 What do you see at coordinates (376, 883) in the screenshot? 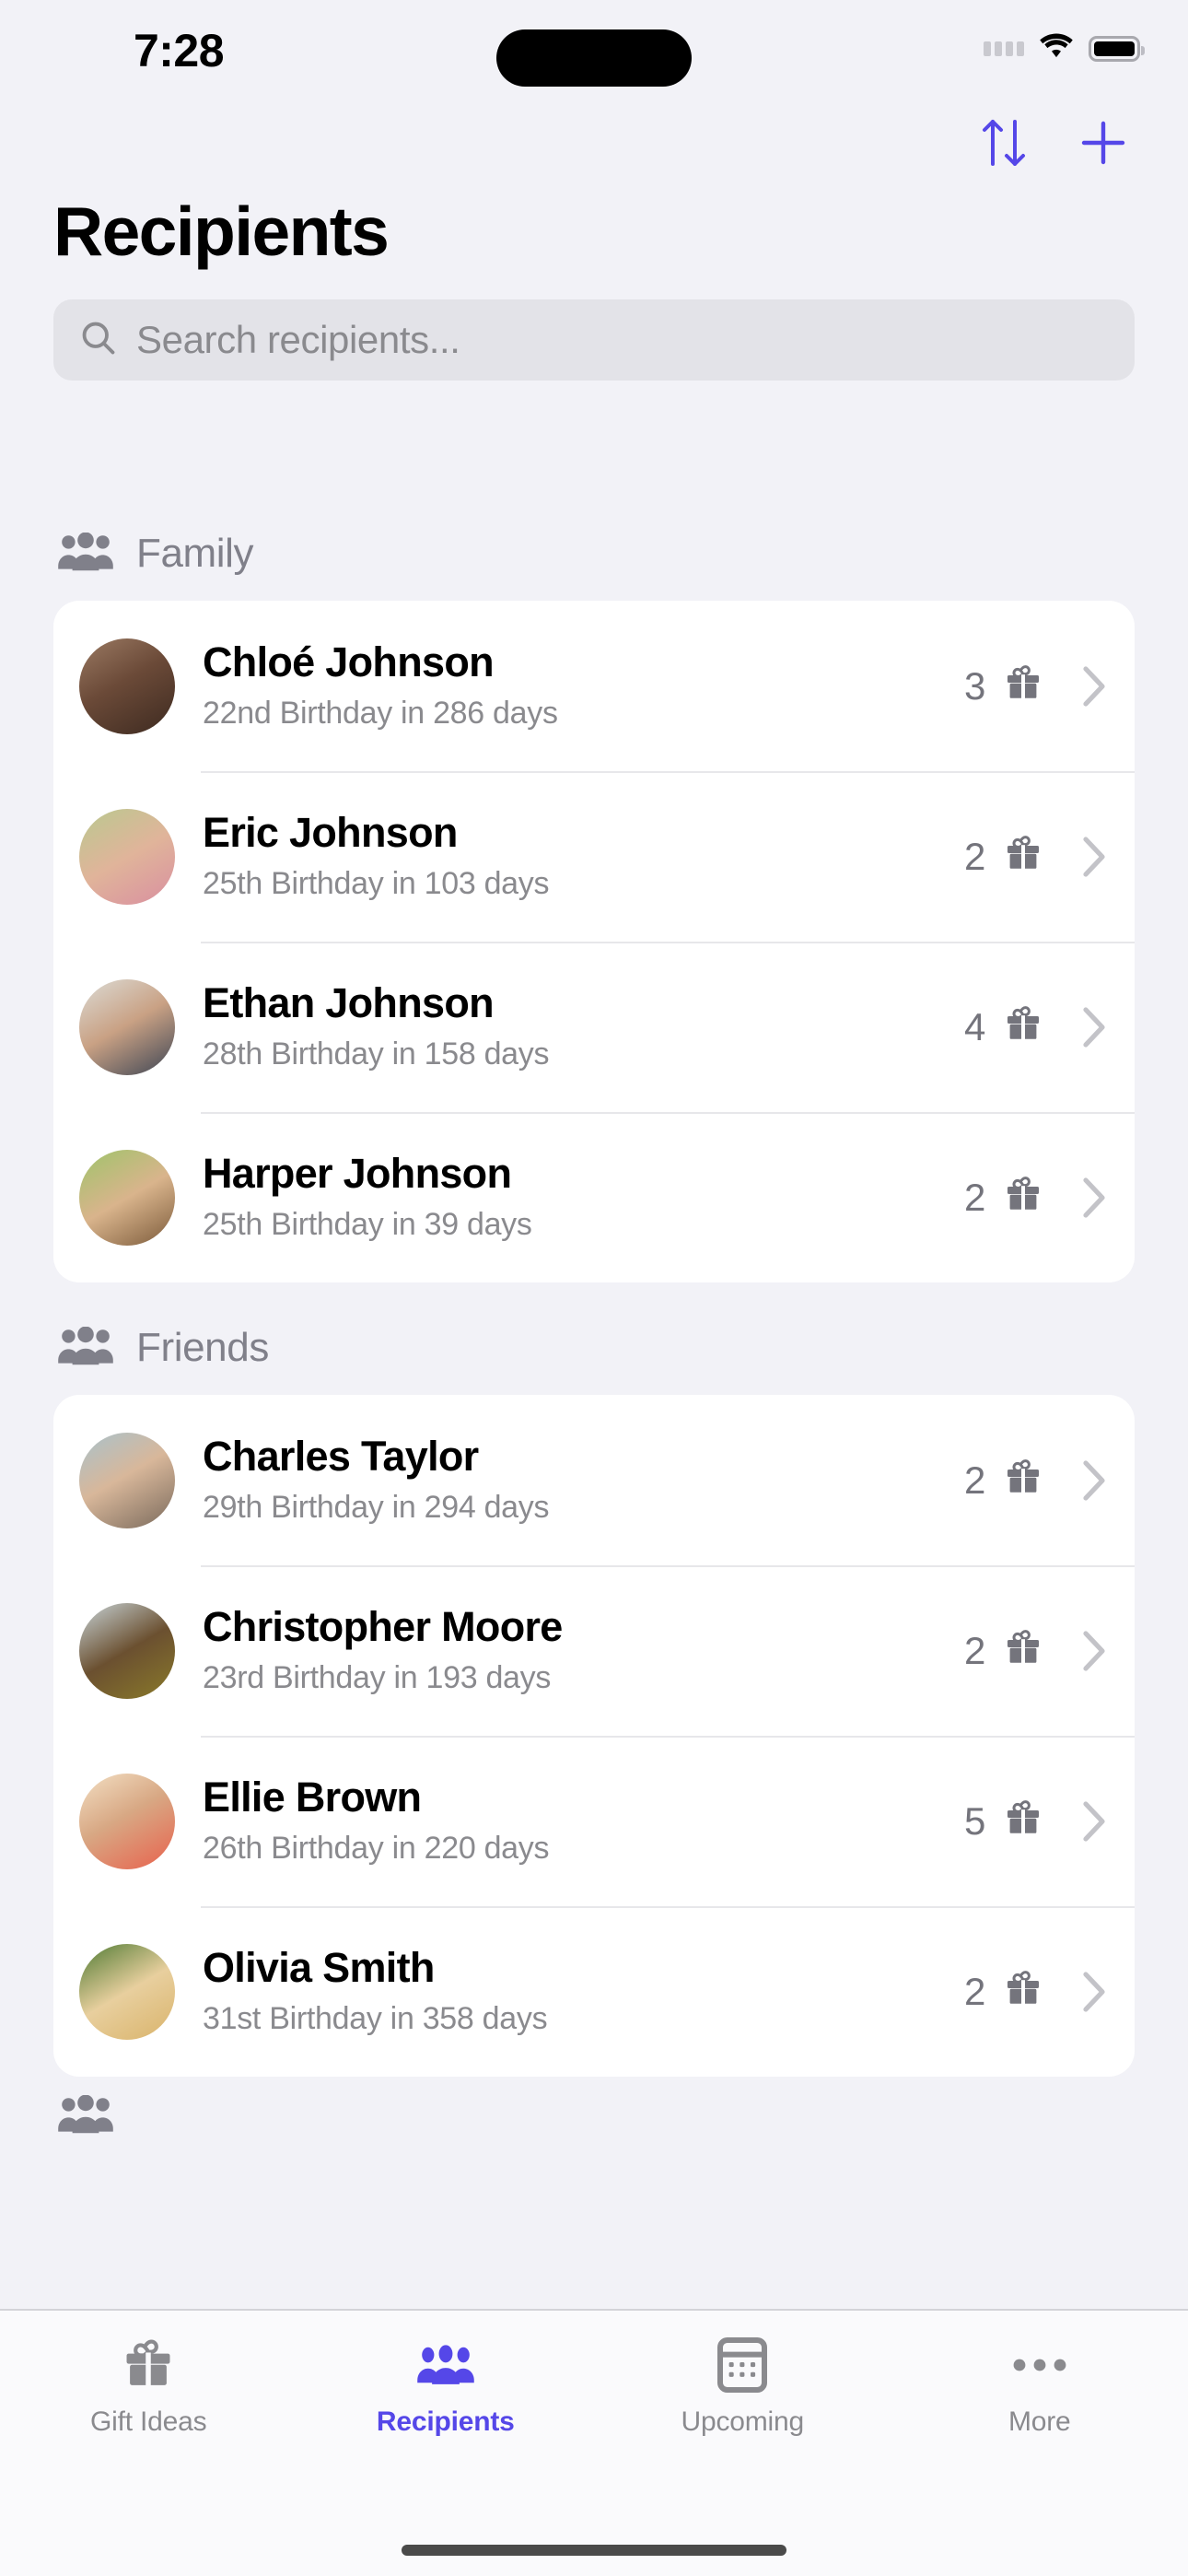
I see `recipient-birthday: 25th Birthday in 103 days` at bounding box center [376, 883].